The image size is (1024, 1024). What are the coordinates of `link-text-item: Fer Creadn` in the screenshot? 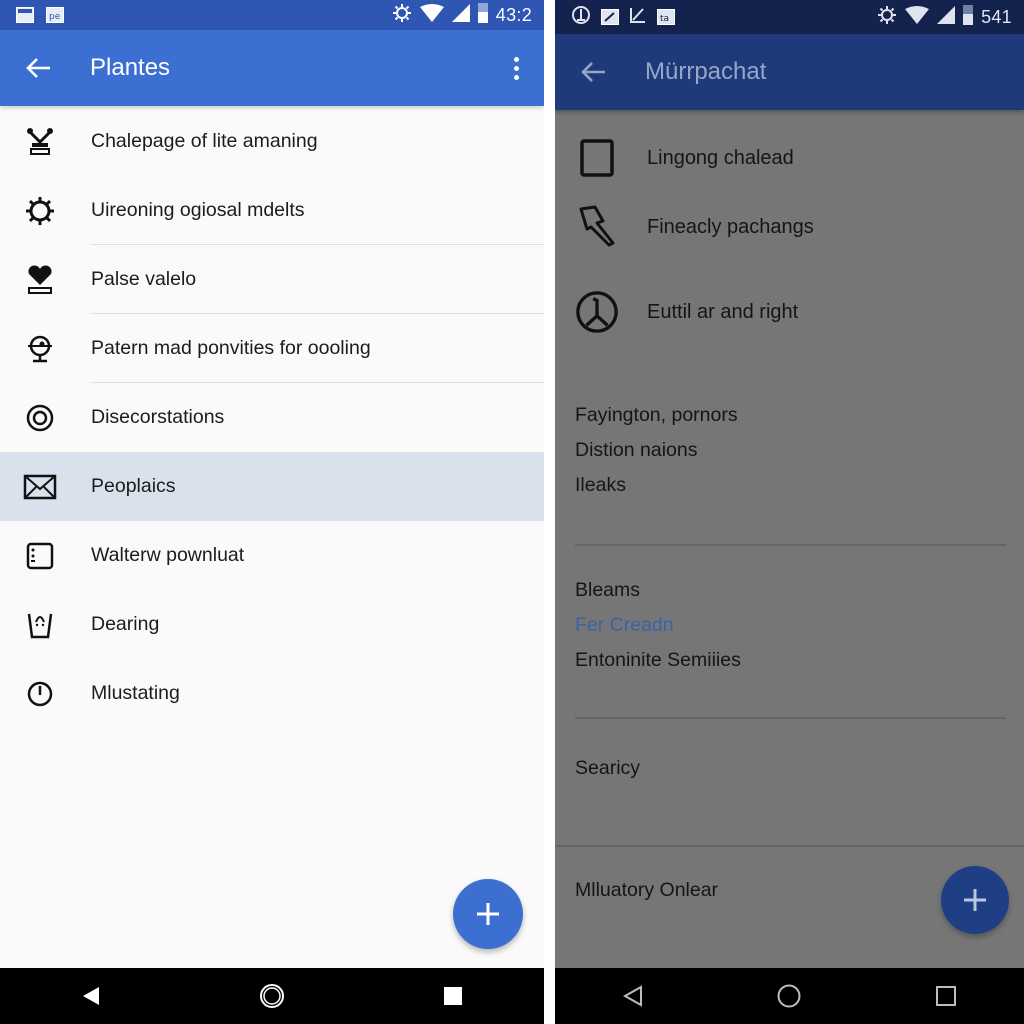 It's located at (624, 625).